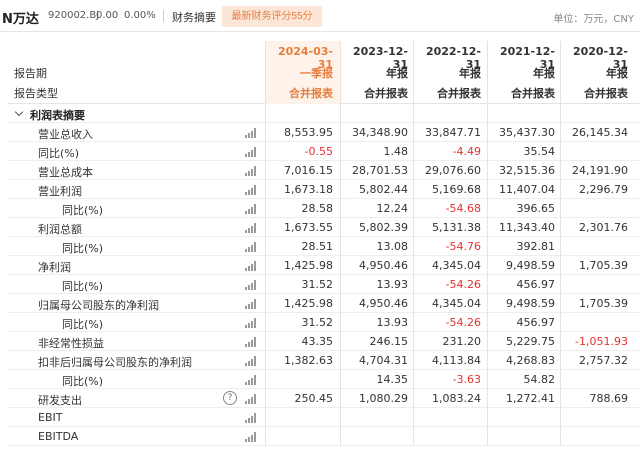 The width and height of the screenshot is (640, 454). I want to click on table-cell: 28.58, so click(317, 208).